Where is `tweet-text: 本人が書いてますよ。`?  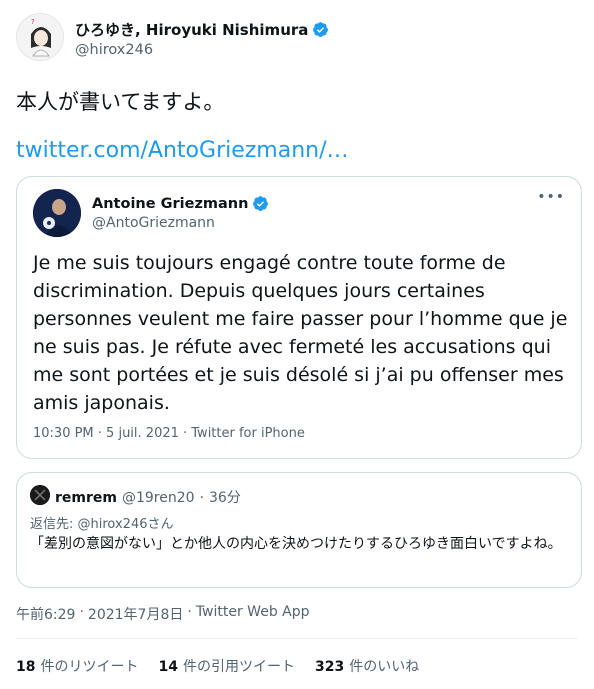
tweet-text: 本人が書いてますよ。 is located at coordinates (120, 102).